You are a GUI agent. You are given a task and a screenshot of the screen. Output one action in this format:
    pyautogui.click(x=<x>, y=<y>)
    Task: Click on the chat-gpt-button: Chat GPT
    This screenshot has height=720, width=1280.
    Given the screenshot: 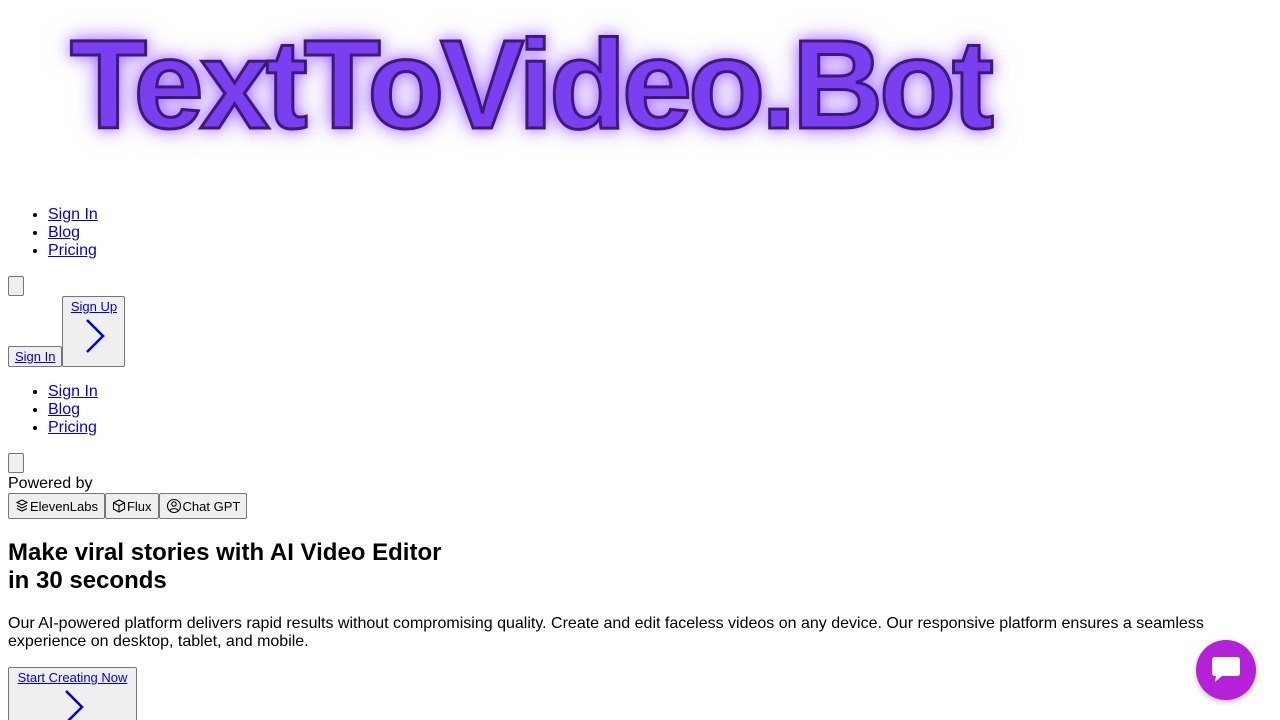 What is the action you would take?
    pyautogui.click(x=203, y=506)
    